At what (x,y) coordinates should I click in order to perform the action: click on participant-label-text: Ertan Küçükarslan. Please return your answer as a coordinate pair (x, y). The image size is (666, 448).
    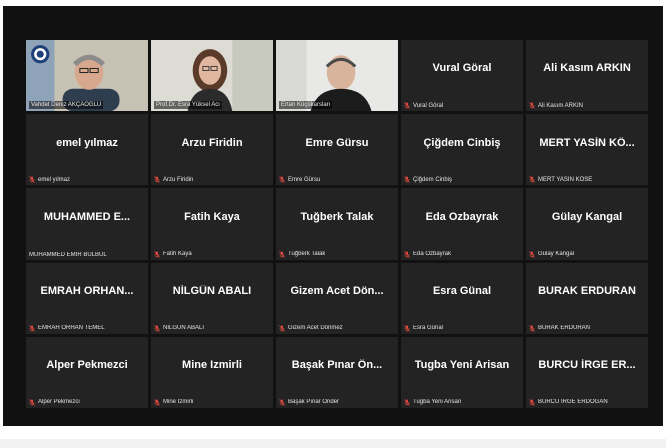
    Looking at the image, I should click on (306, 105).